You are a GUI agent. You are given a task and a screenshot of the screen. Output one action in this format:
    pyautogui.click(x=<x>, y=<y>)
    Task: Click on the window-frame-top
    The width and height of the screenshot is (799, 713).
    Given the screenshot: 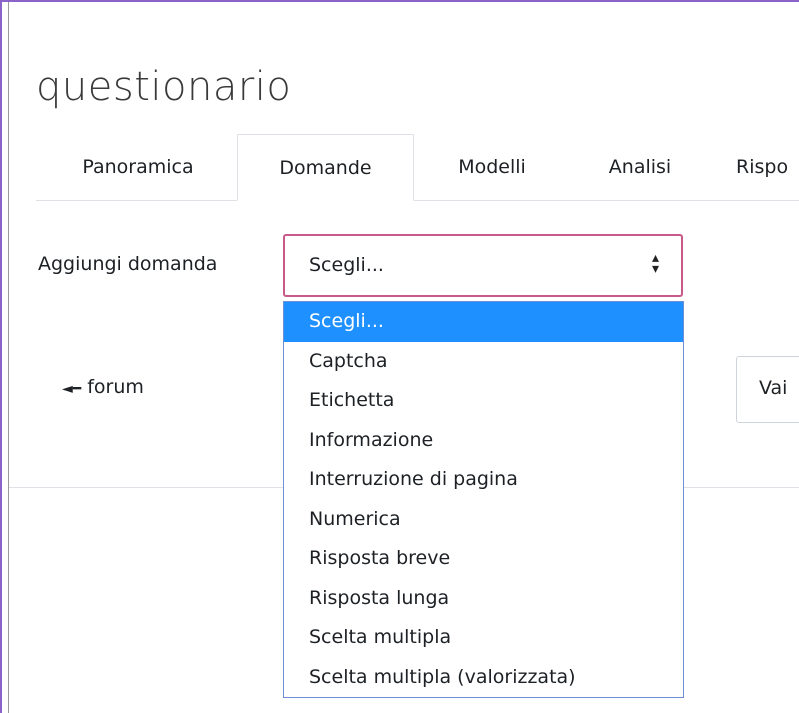 What is the action you would take?
    pyautogui.click(x=399, y=1)
    